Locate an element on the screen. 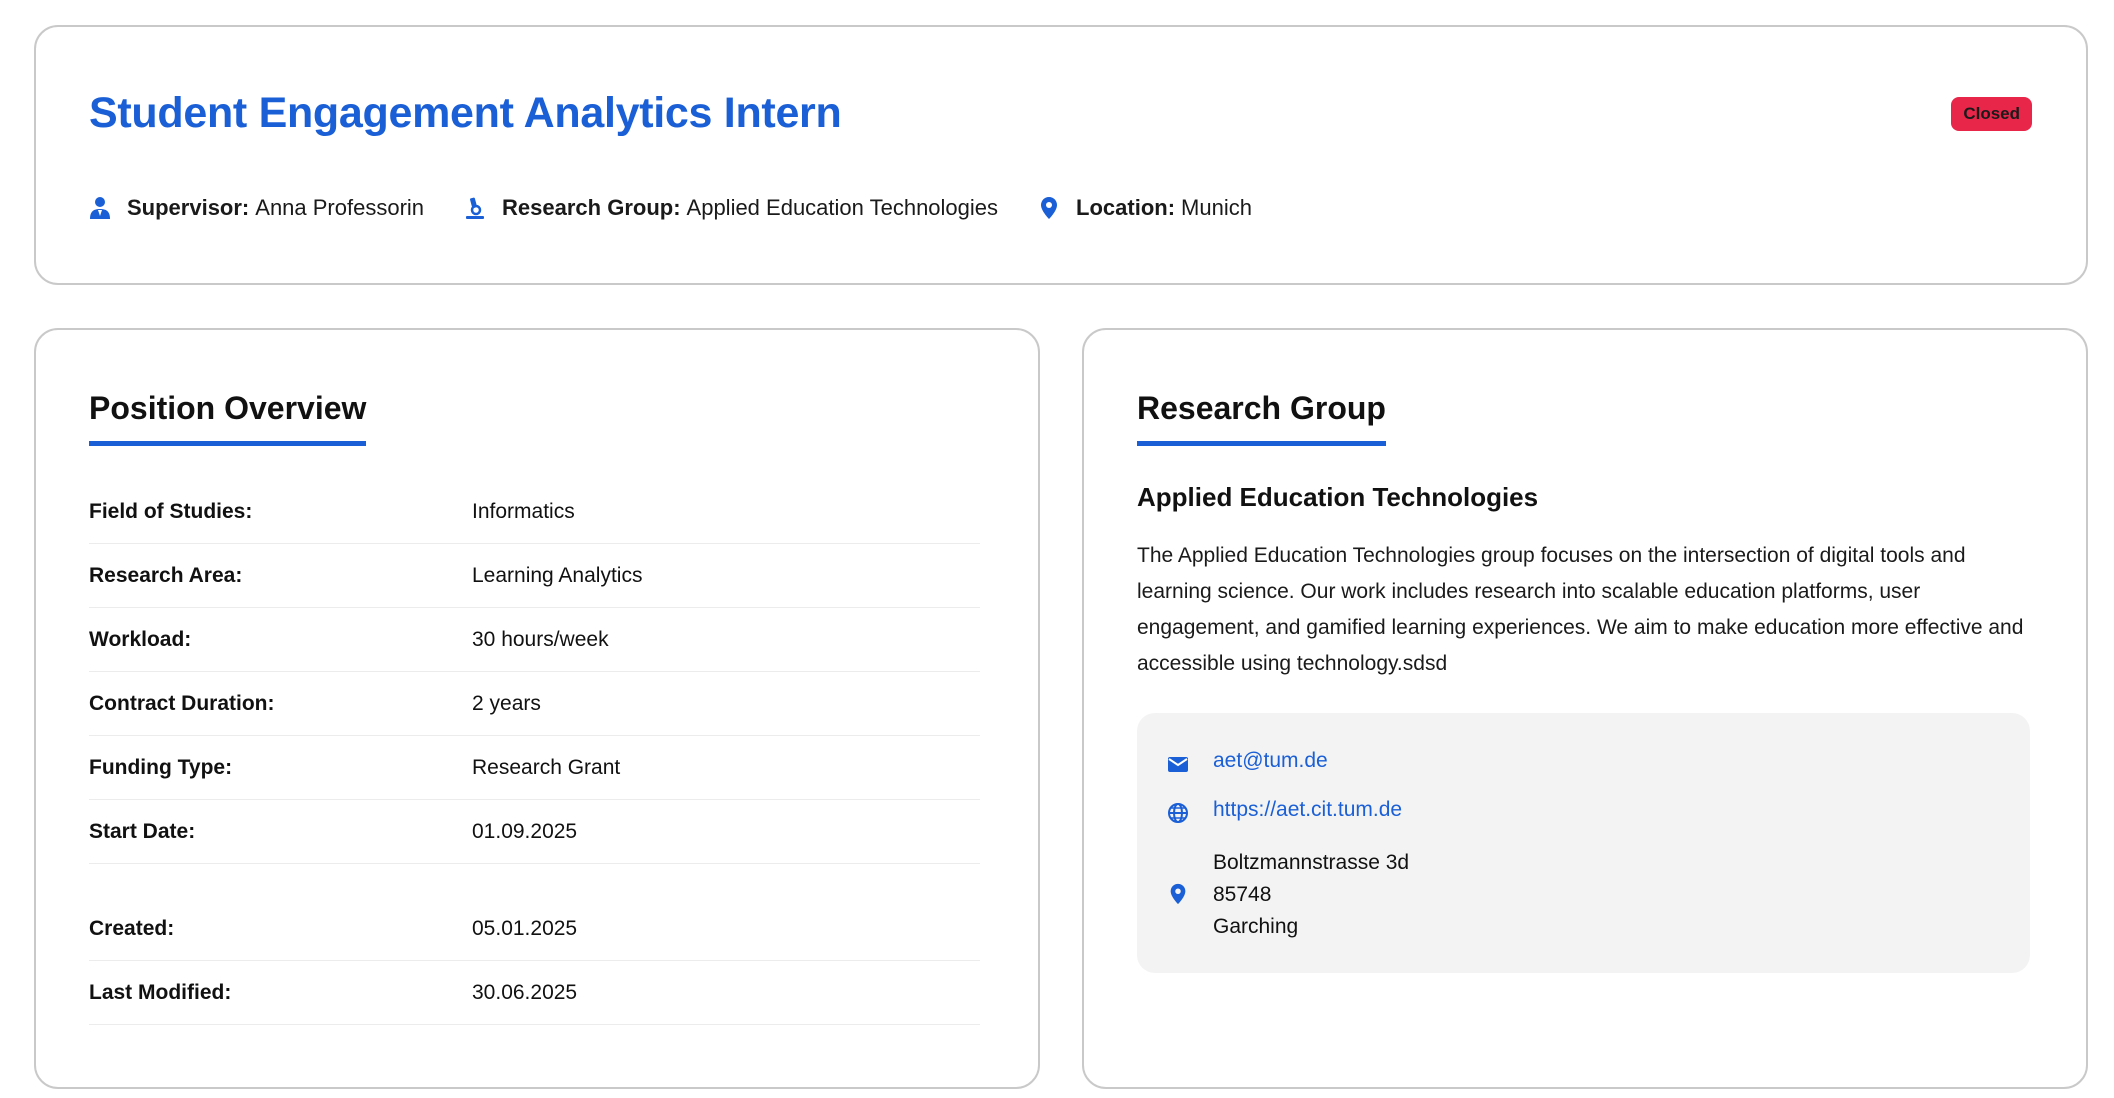  detail-row: Start Date: 01.09.2025 is located at coordinates (534, 832).